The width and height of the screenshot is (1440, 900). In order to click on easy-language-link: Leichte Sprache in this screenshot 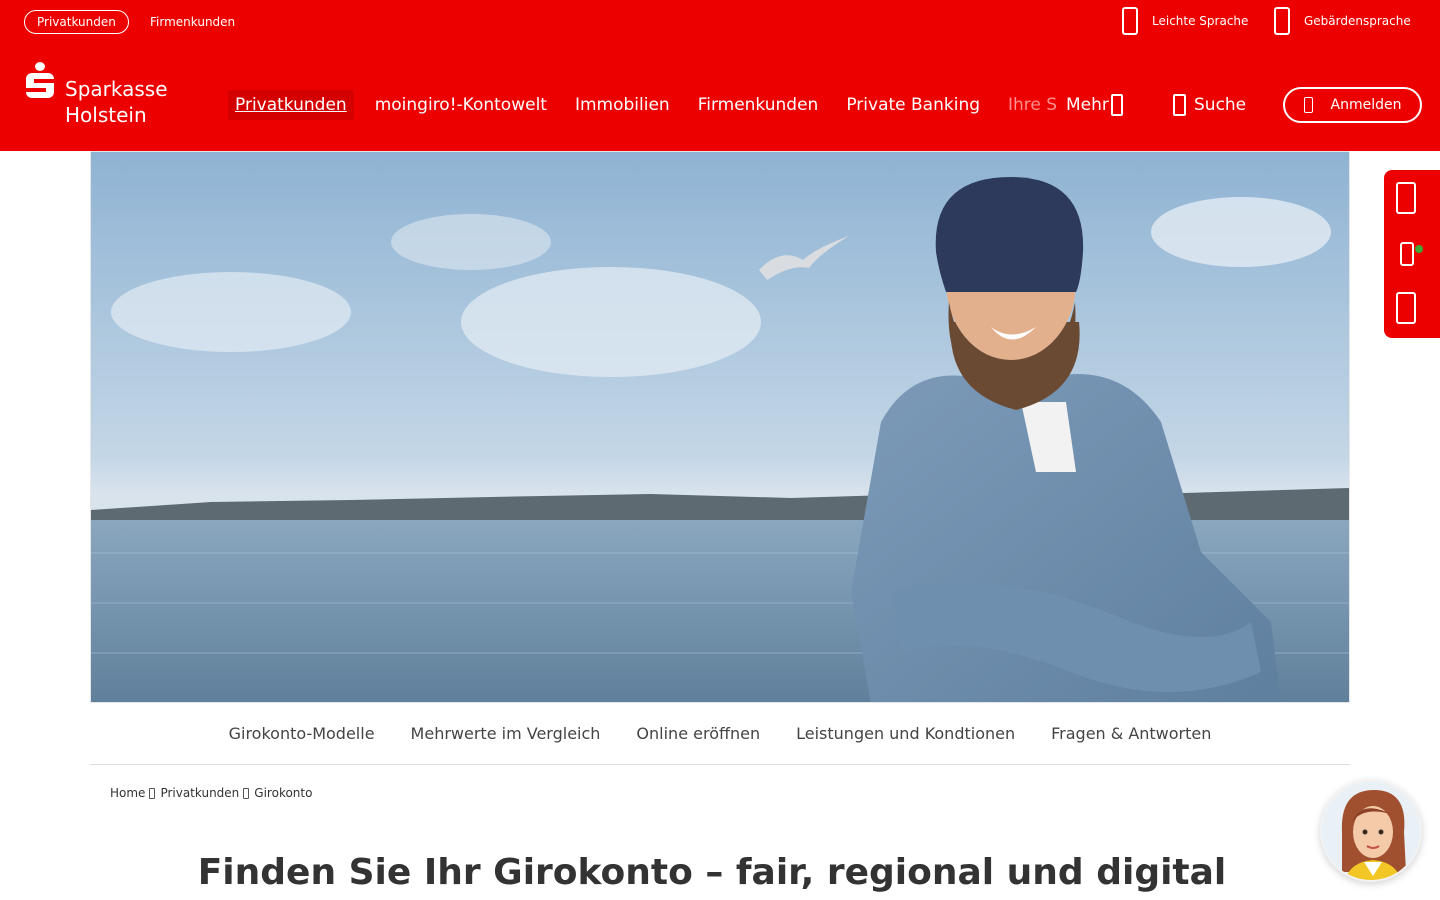, I will do `click(1185, 21)`.